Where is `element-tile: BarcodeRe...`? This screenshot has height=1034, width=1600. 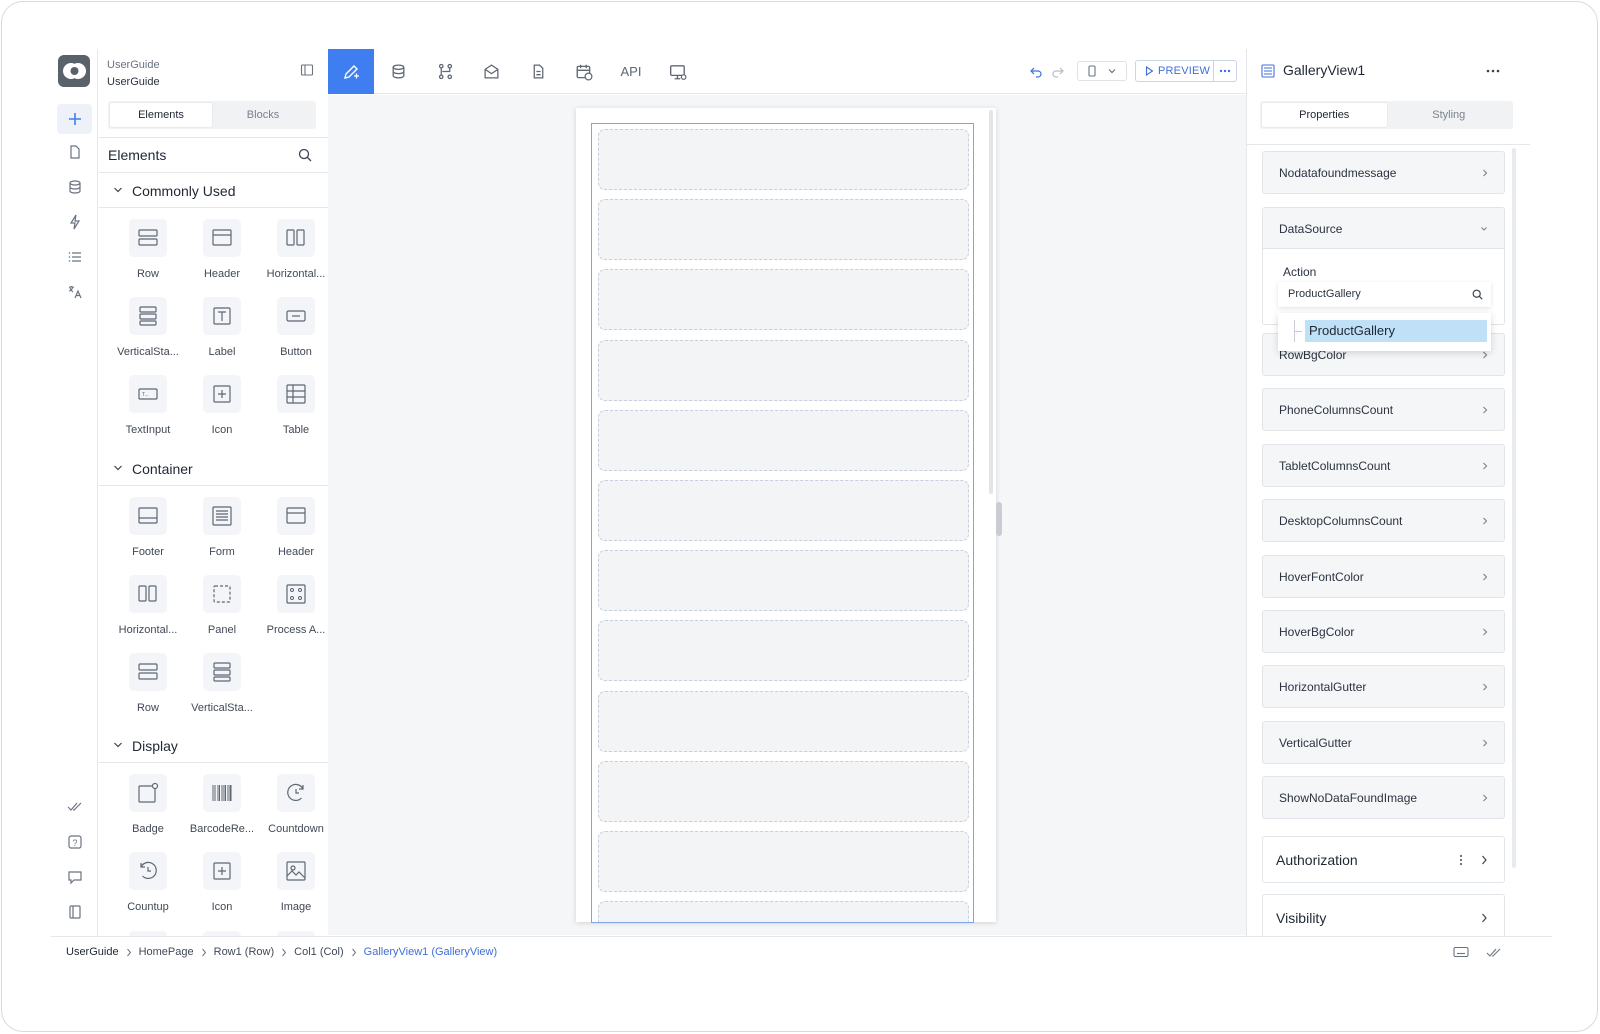
element-tile: BarcodeRe... is located at coordinates (222, 810).